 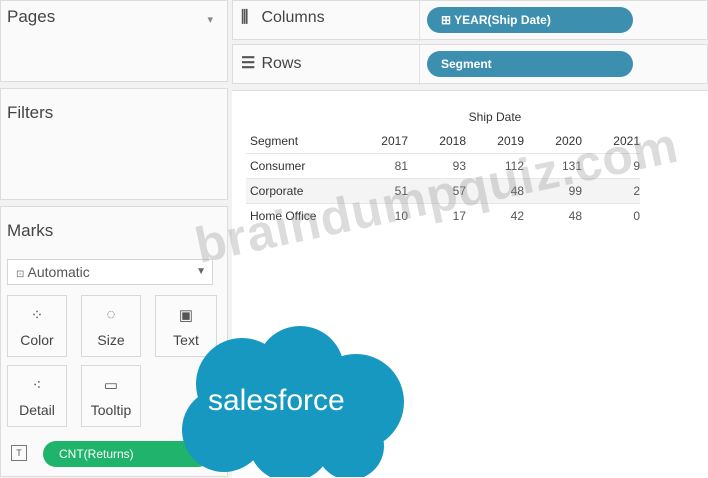 I want to click on color-label: Color, so click(x=37, y=340).